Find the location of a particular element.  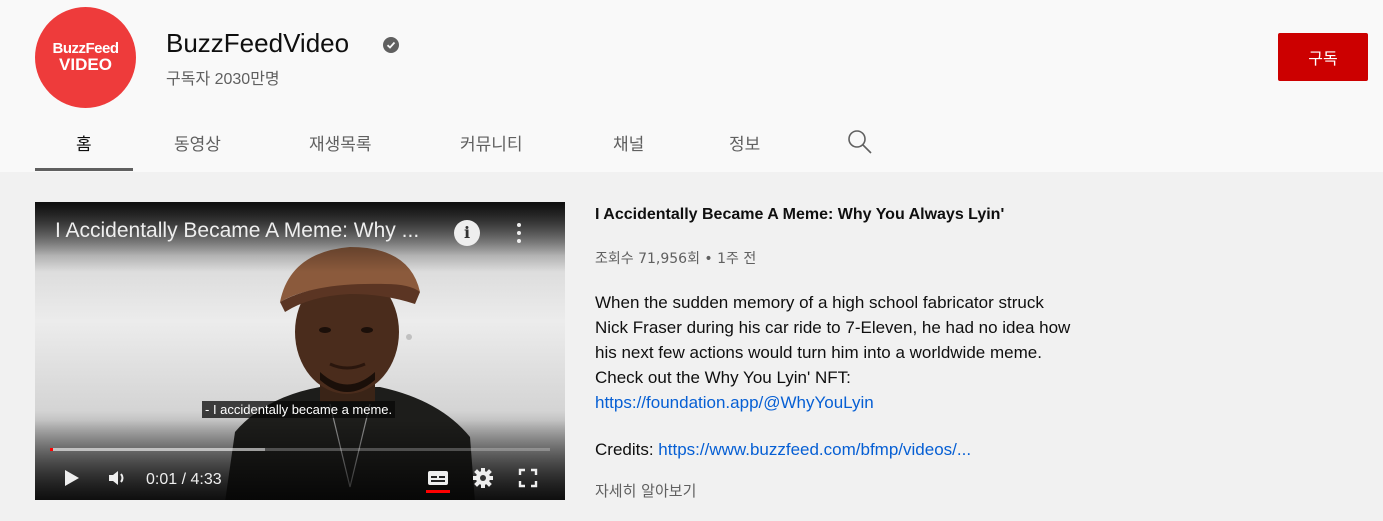

subtitle-caption: - I accidentally became a meme. is located at coordinates (299, 409).